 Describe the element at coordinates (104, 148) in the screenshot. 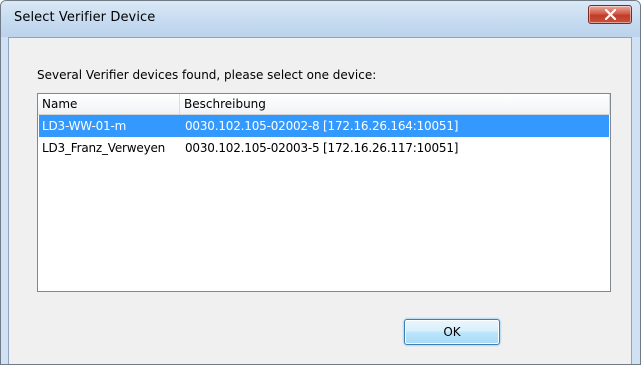

I see `device-name: LD3_Franz_Verweyen` at that location.